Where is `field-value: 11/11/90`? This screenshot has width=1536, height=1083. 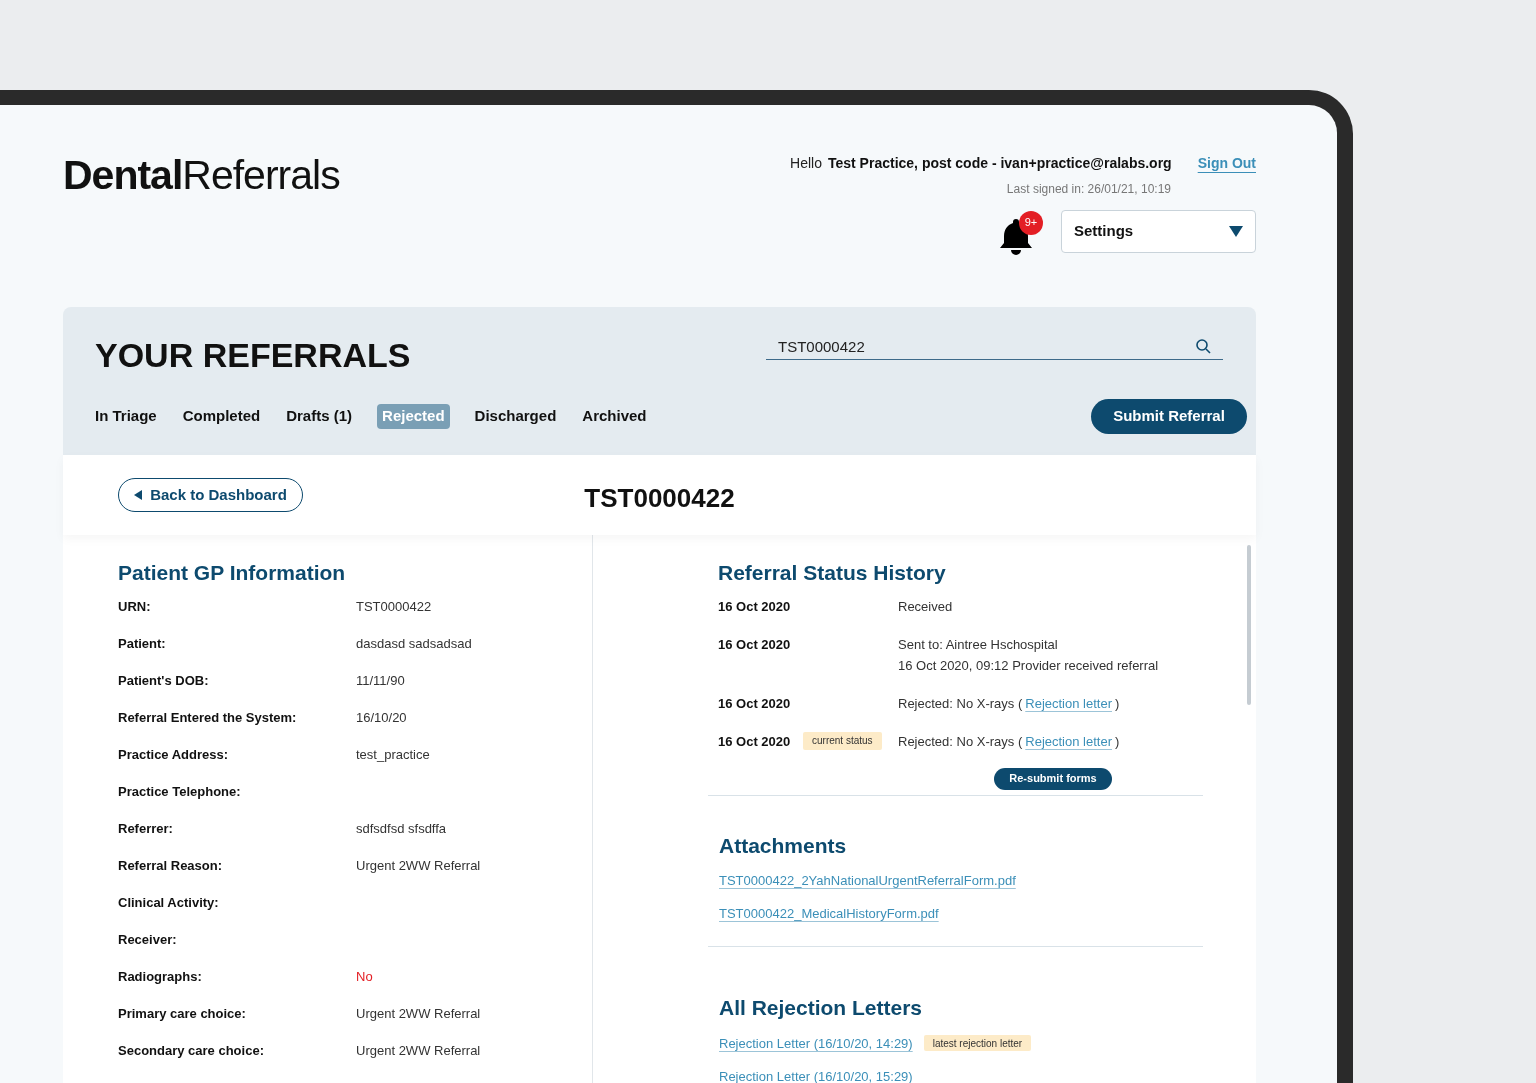
field-value: 11/11/90 is located at coordinates (380, 681).